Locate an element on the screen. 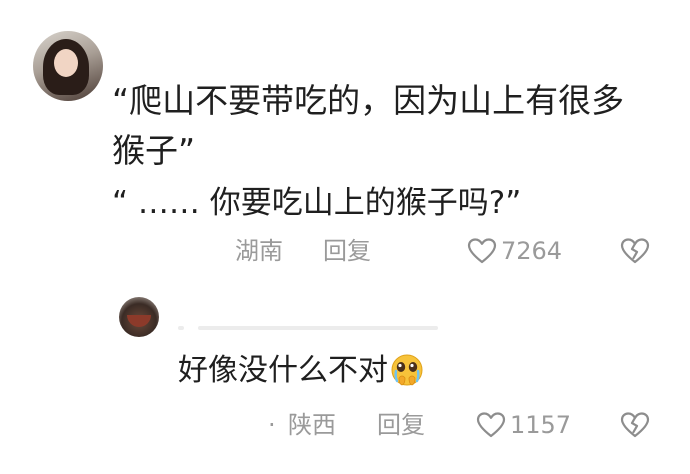  comment-like-count: 7264 is located at coordinates (532, 251).